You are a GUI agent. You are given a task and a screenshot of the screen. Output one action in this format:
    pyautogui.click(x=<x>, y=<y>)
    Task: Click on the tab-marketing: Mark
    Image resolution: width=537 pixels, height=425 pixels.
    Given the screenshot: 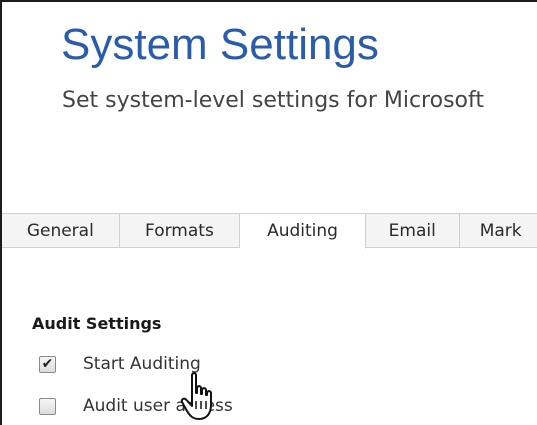 What is the action you would take?
    pyautogui.click(x=498, y=230)
    